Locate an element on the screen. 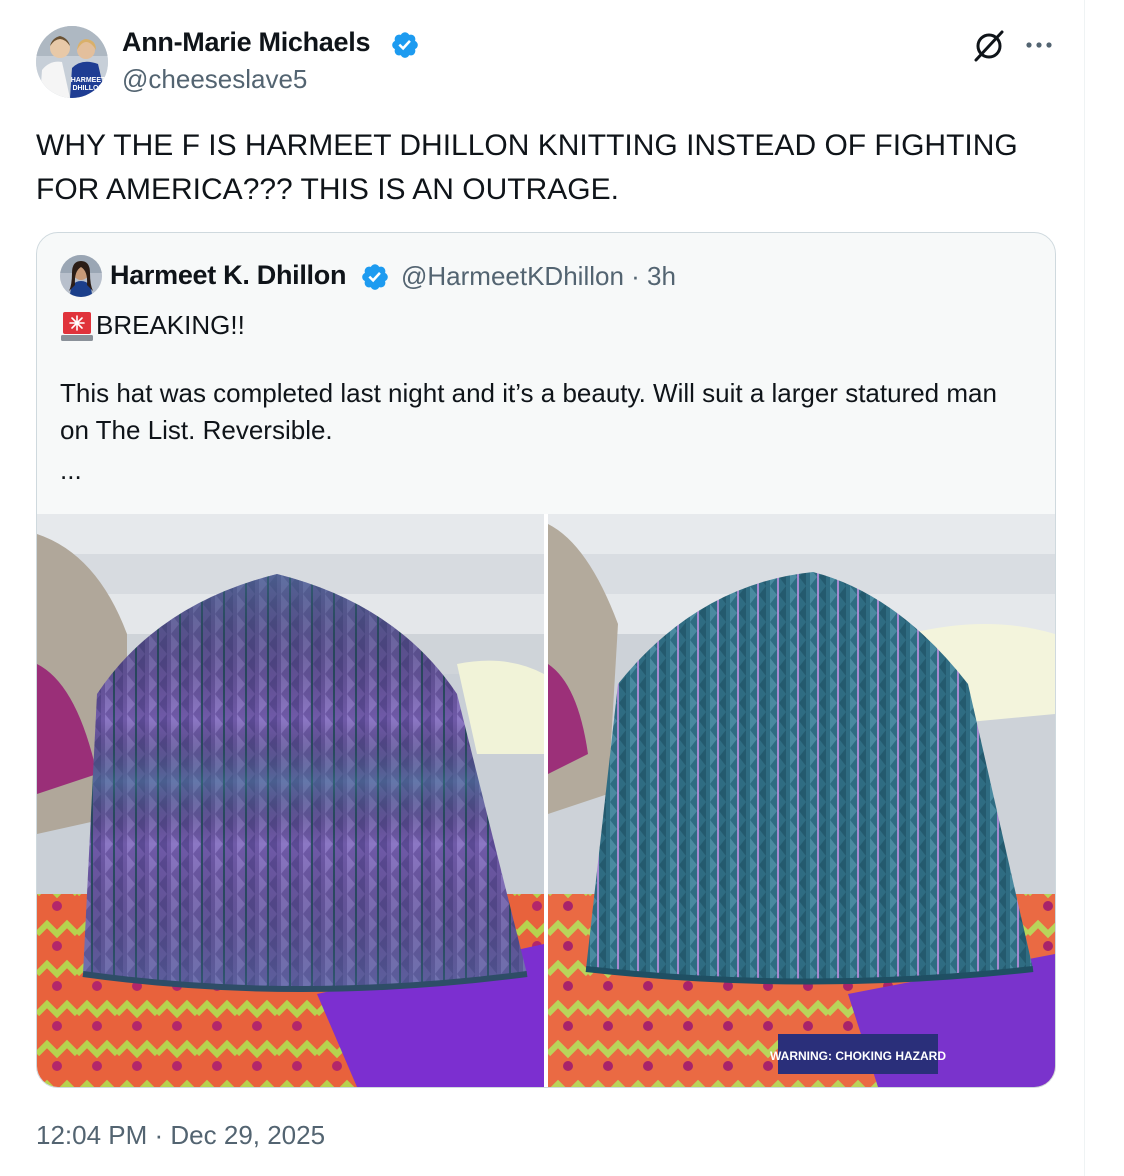 This screenshot has width=1124, height=1176. grok-icon is located at coordinates (989, 46).